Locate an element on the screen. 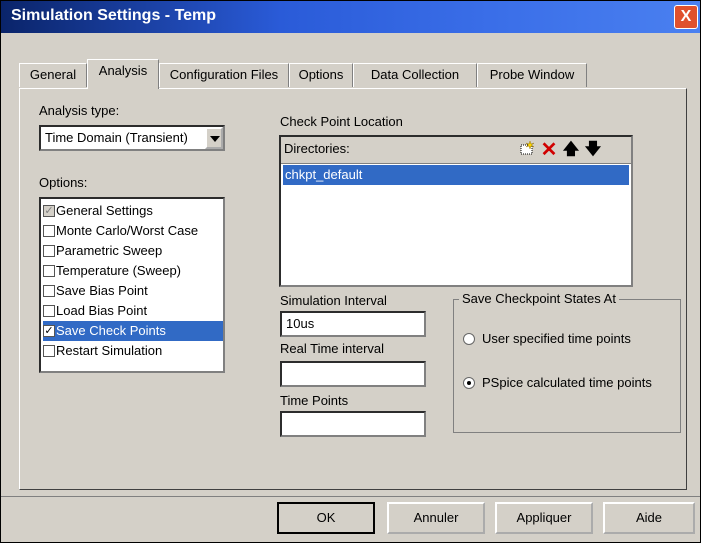 This screenshot has height=543, width=701. save-checkpoint-states-group is located at coordinates (567, 366).